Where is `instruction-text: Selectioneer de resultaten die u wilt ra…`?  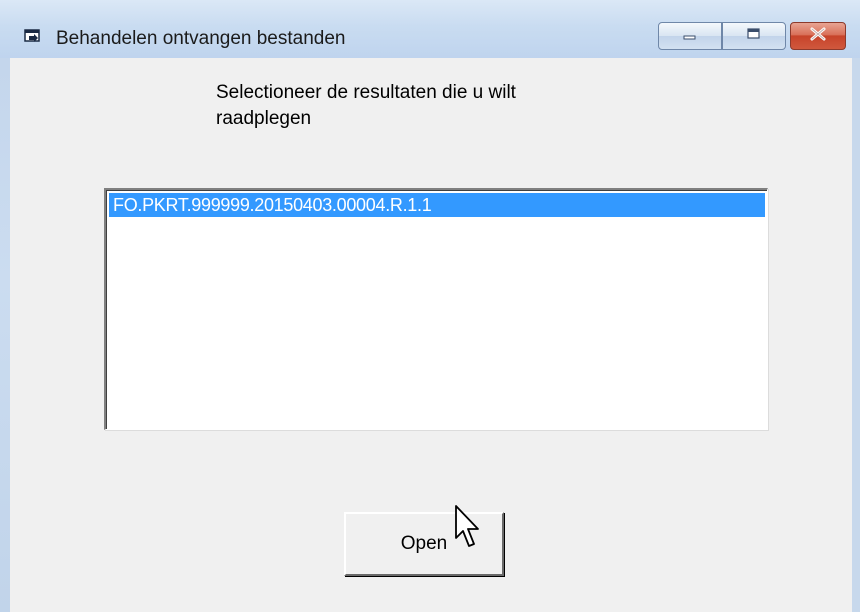
instruction-text: Selectioneer de resultaten die u wilt ra… is located at coordinates (366, 105).